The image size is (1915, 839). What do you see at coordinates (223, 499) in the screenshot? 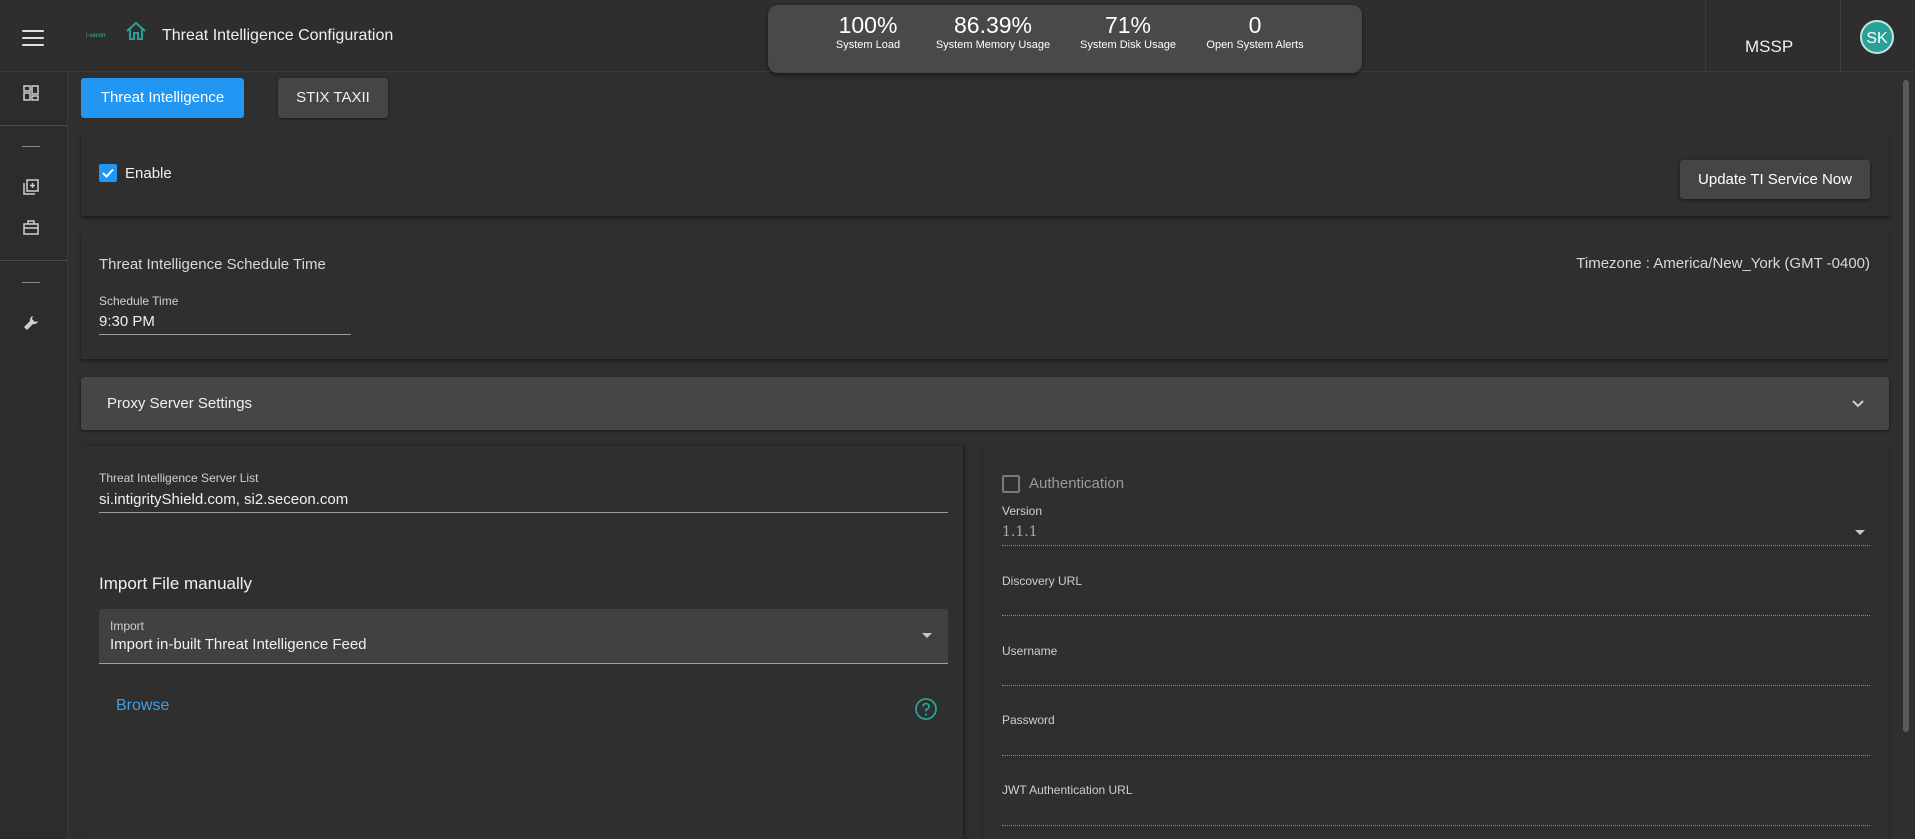
I see `server-list-input: si.intigrityShield.com, si2.seceon.com` at bounding box center [223, 499].